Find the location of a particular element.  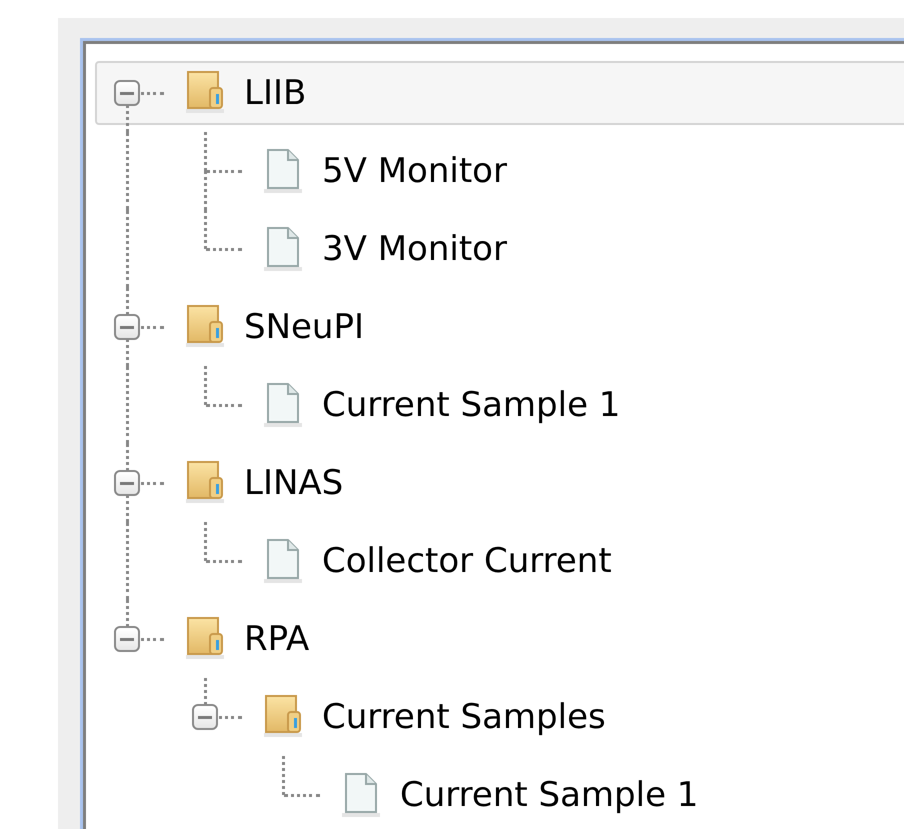

tree-item-label: LINAS is located at coordinates (294, 483).